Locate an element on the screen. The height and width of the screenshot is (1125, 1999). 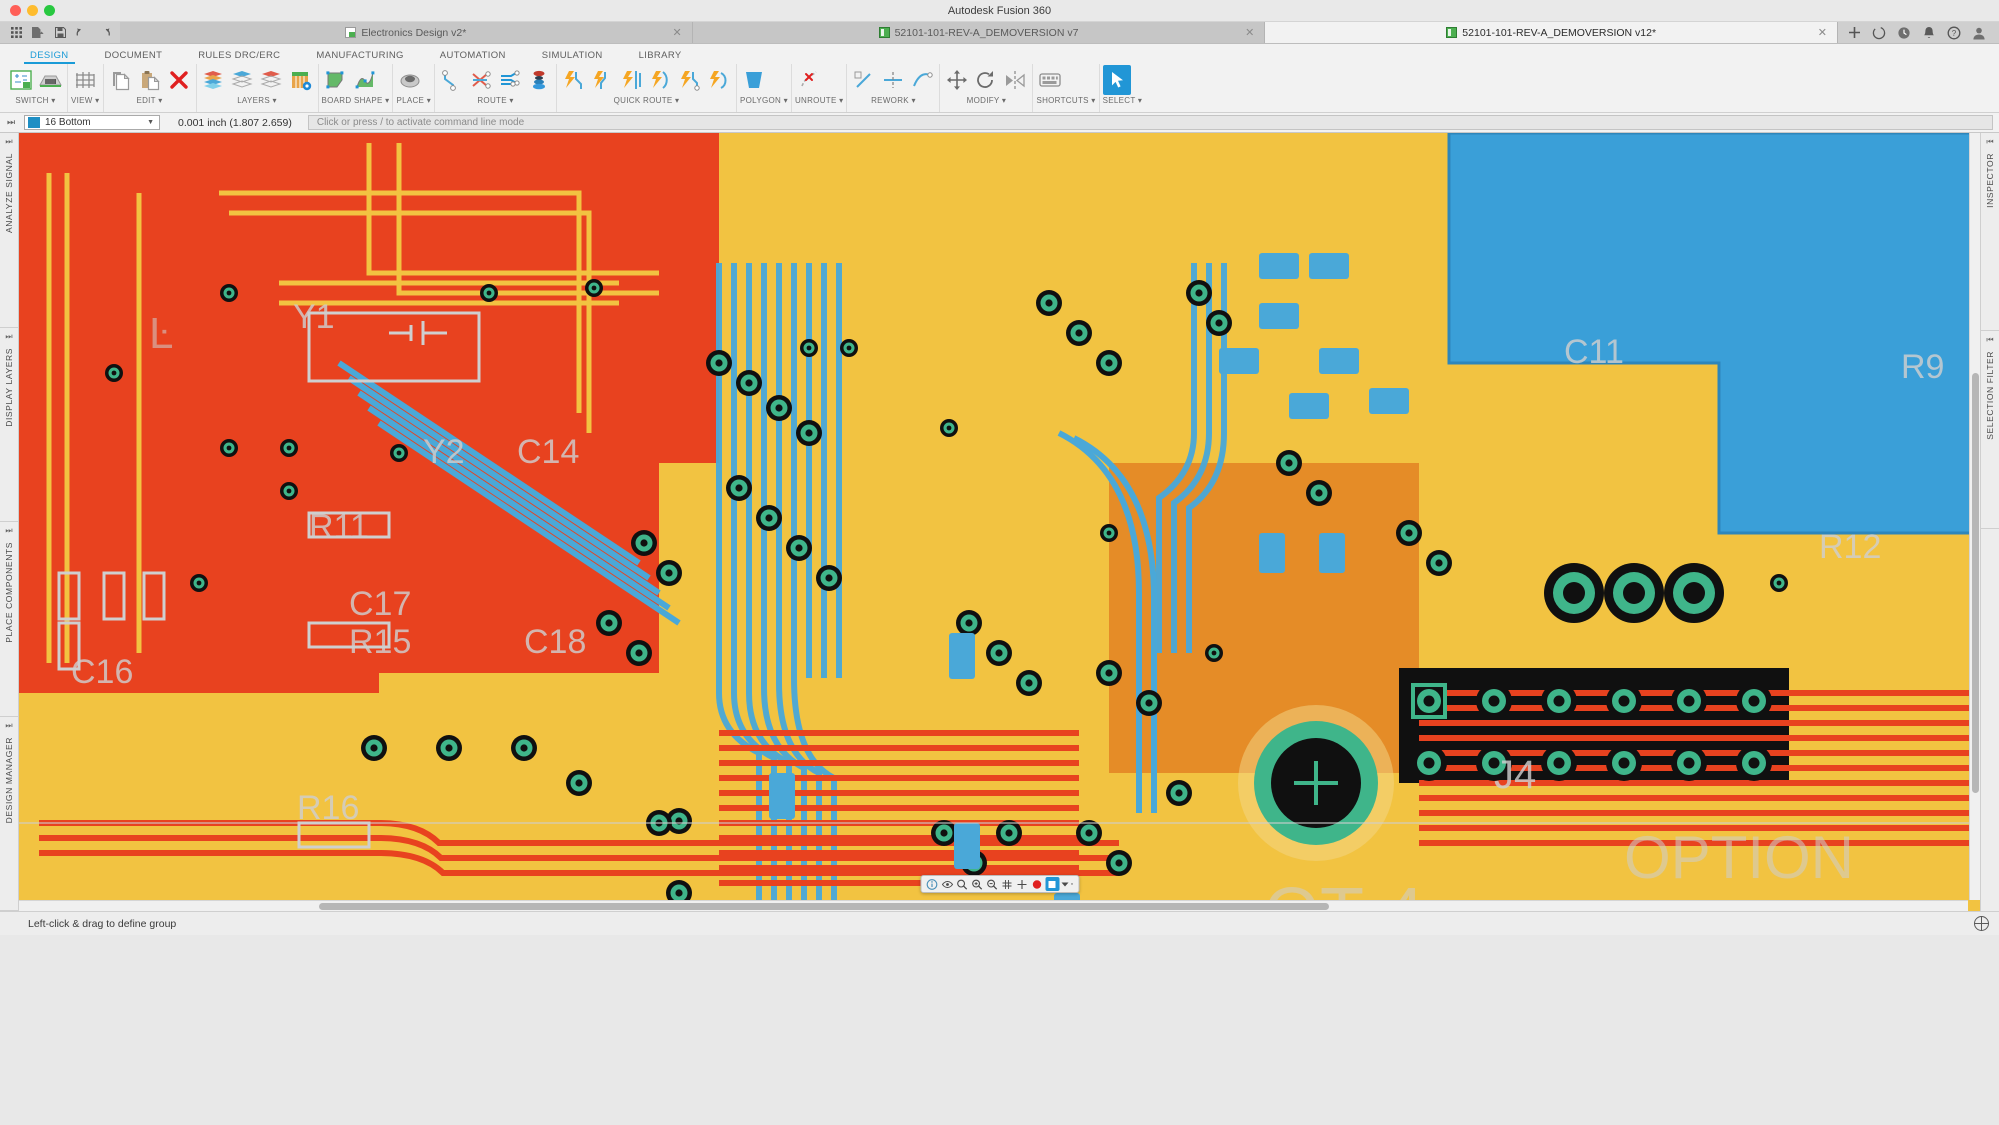
route-trace-icon is located at coordinates (452, 80).